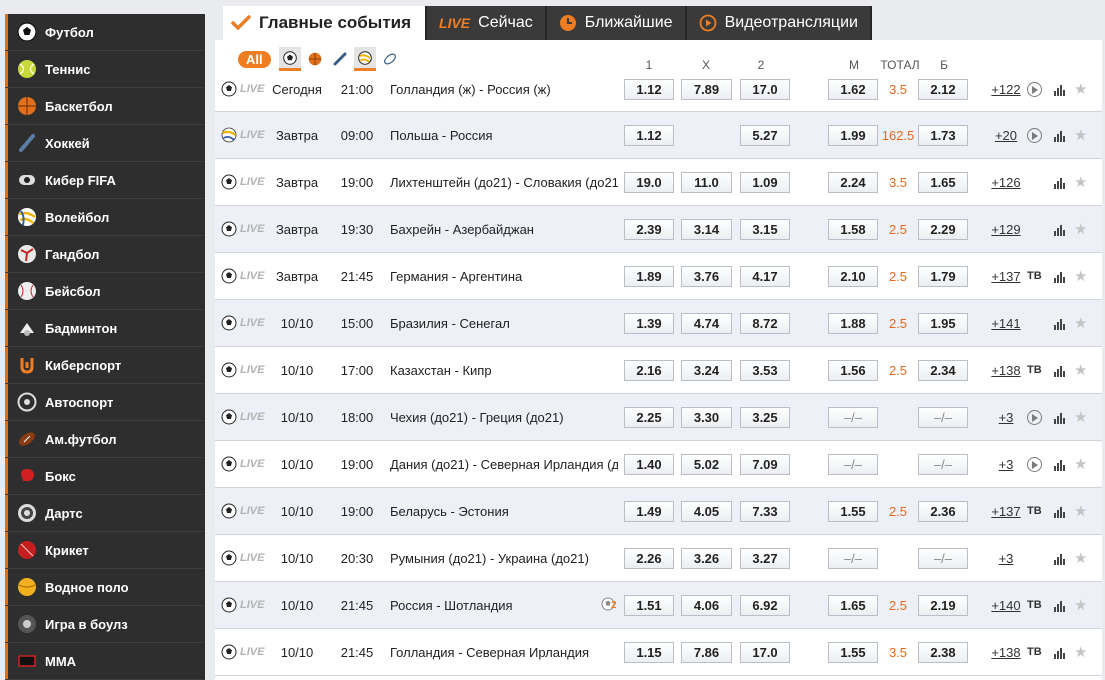  What do you see at coordinates (943, 323) in the screenshot?
I see `odds-over-button: 1.95` at bounding box center [943, 323].